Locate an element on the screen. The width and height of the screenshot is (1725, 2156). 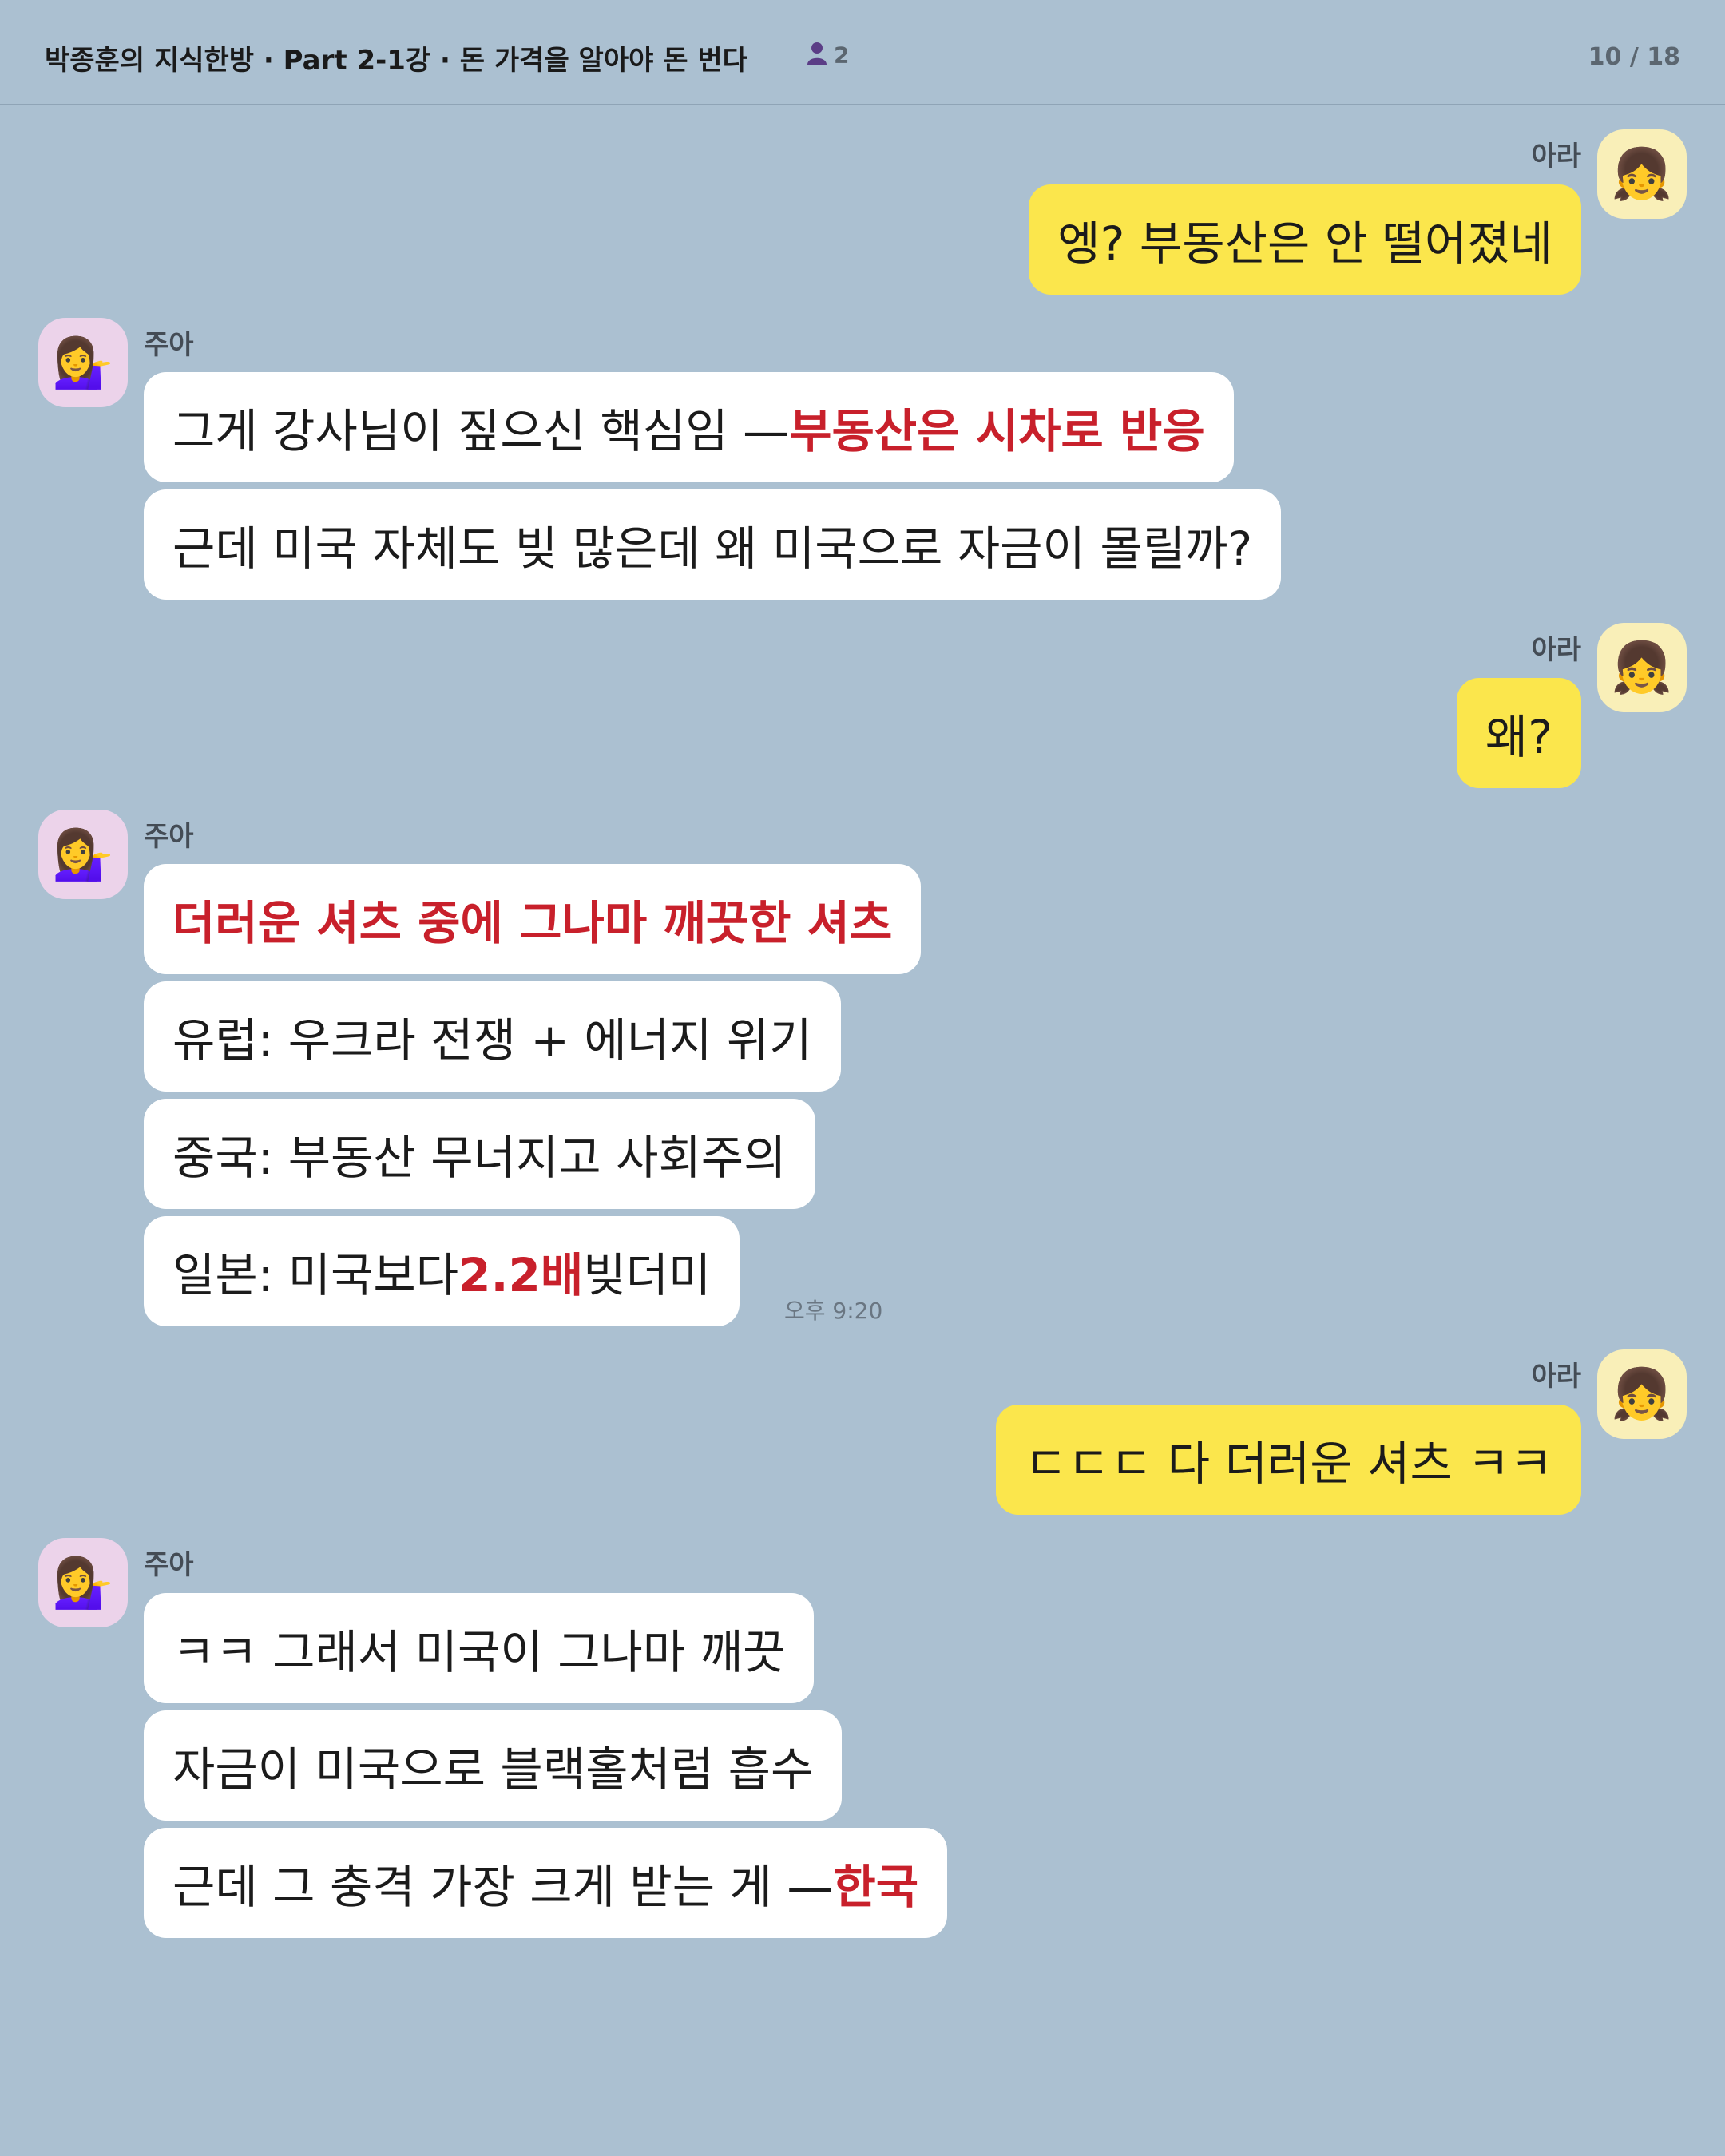
message-text: 유럽: 우크라 전쟁 + 에너지 위기 is located at coordinates (492, 1040).